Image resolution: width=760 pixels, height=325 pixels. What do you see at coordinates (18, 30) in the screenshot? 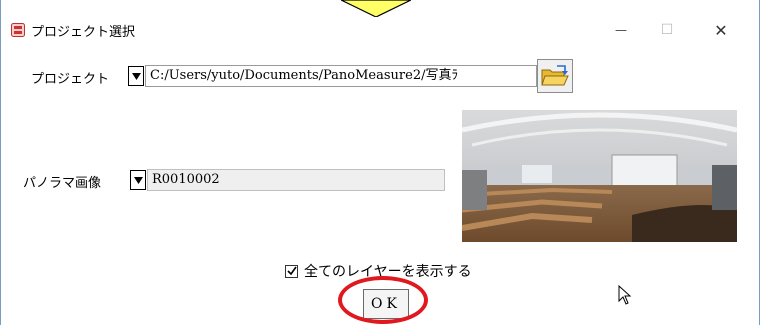
I see `app-icon` at bounding box center [18, 30].